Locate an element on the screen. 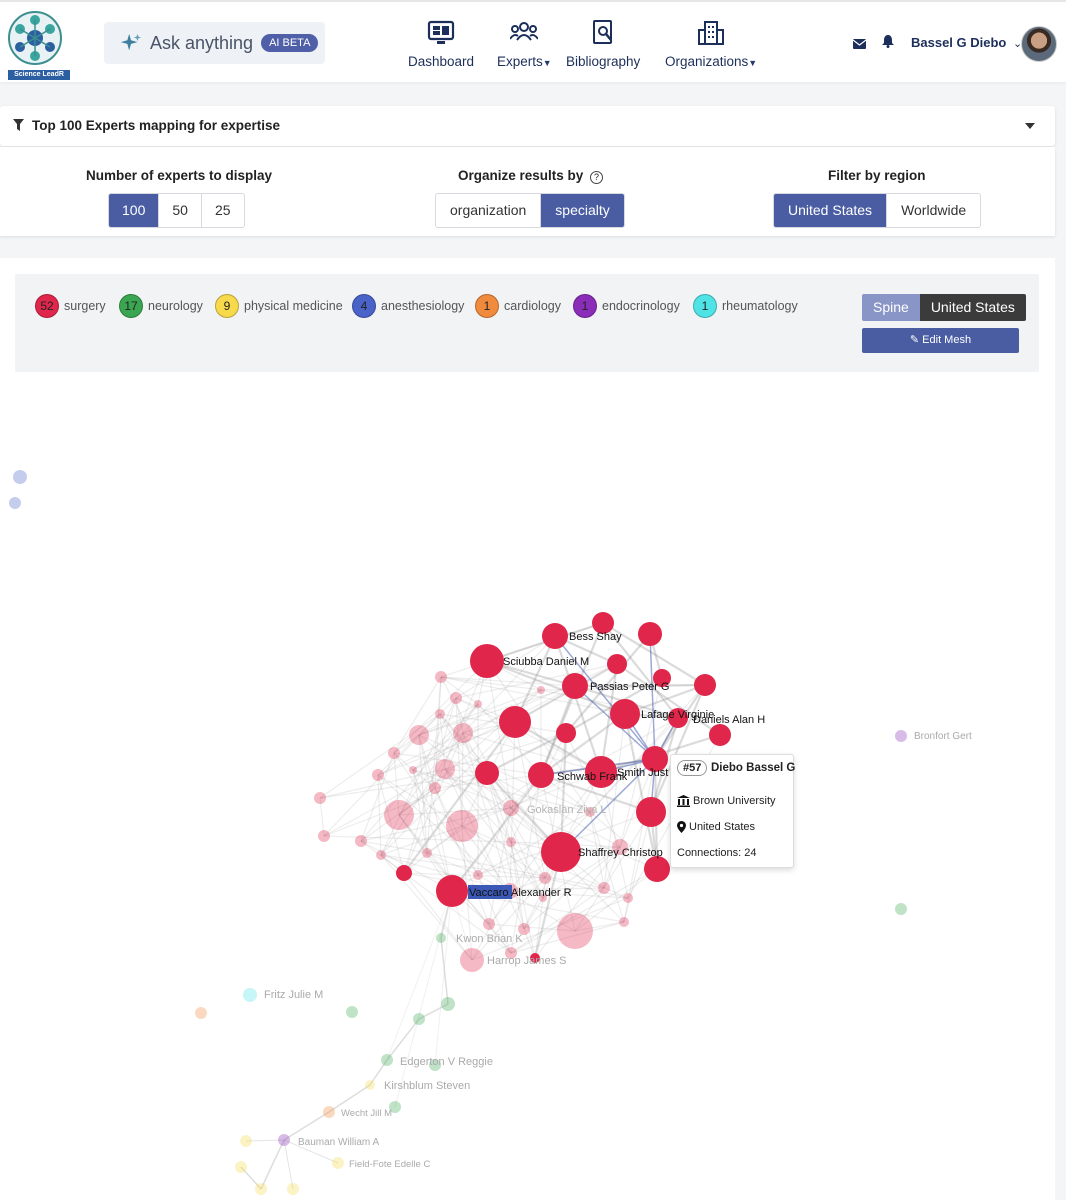  expert-count-group: 100 50 25 is located at coordinates (176, 210).